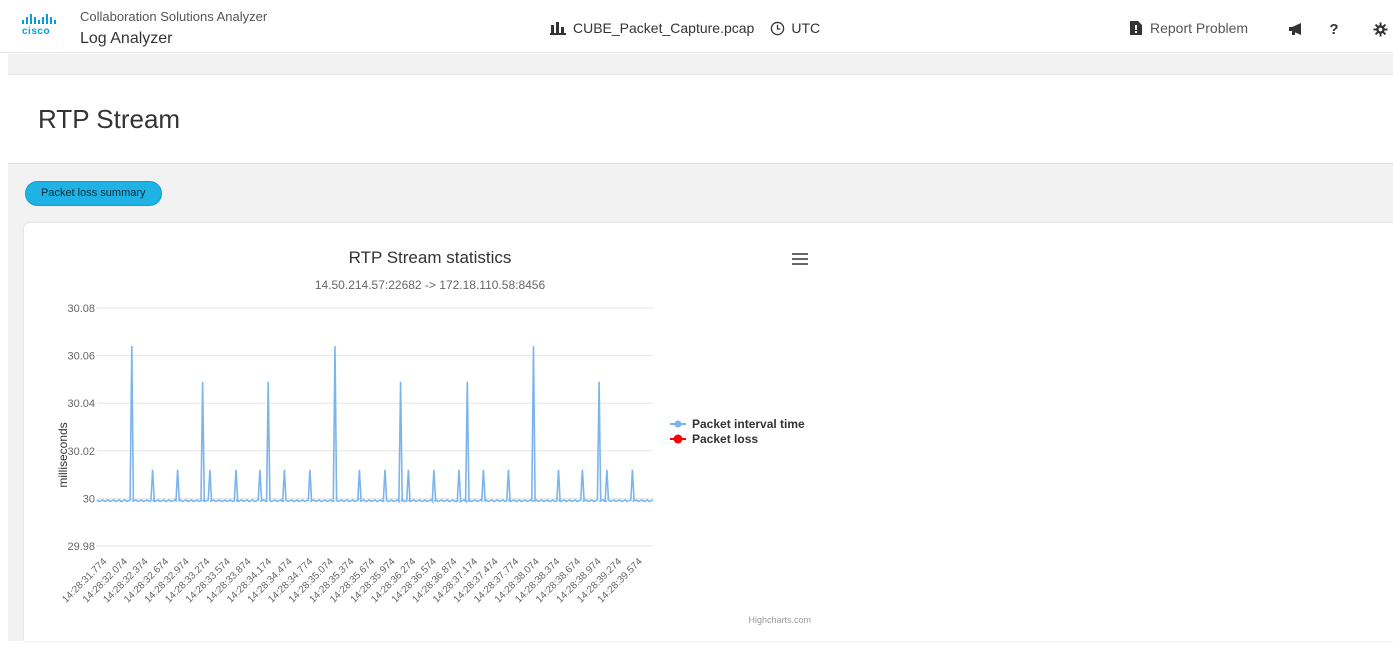 This screenshot has width=1393, height=646. I want to click on page-title: RTP Stream, so click(109, 119).